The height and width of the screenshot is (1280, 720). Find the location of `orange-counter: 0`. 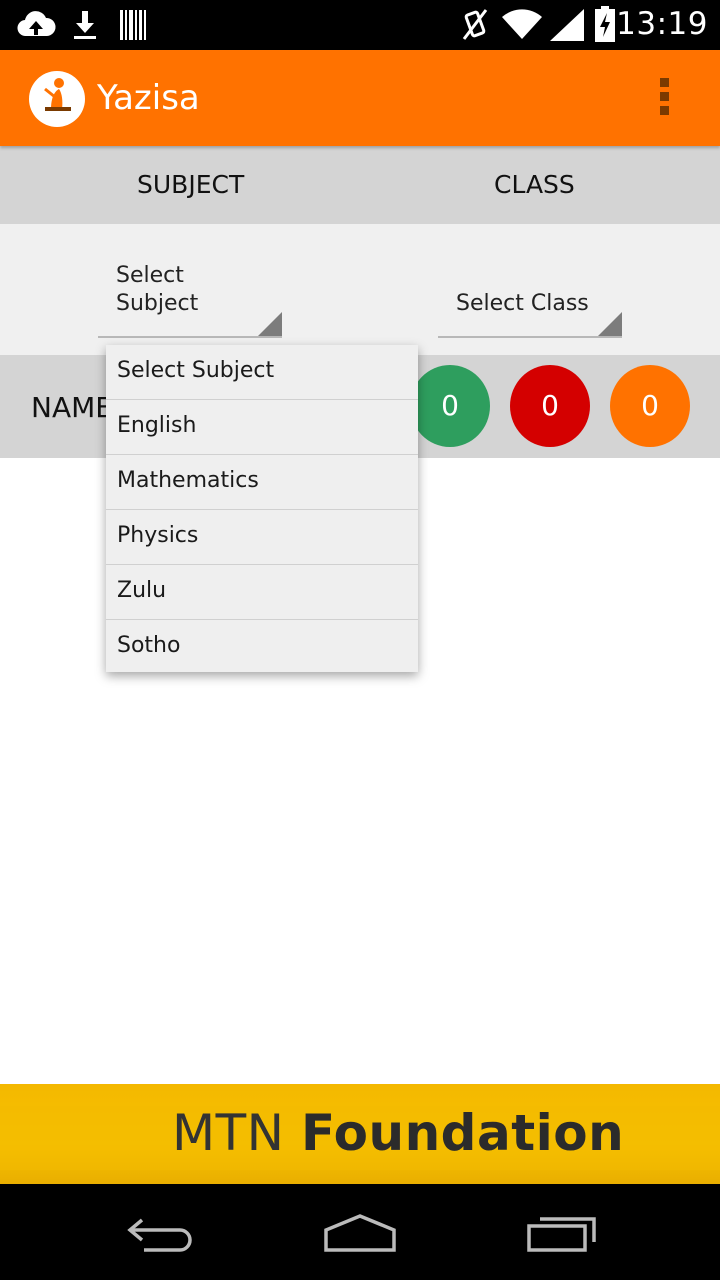

orange-counter: 0 is located at coordinates (650, 406).